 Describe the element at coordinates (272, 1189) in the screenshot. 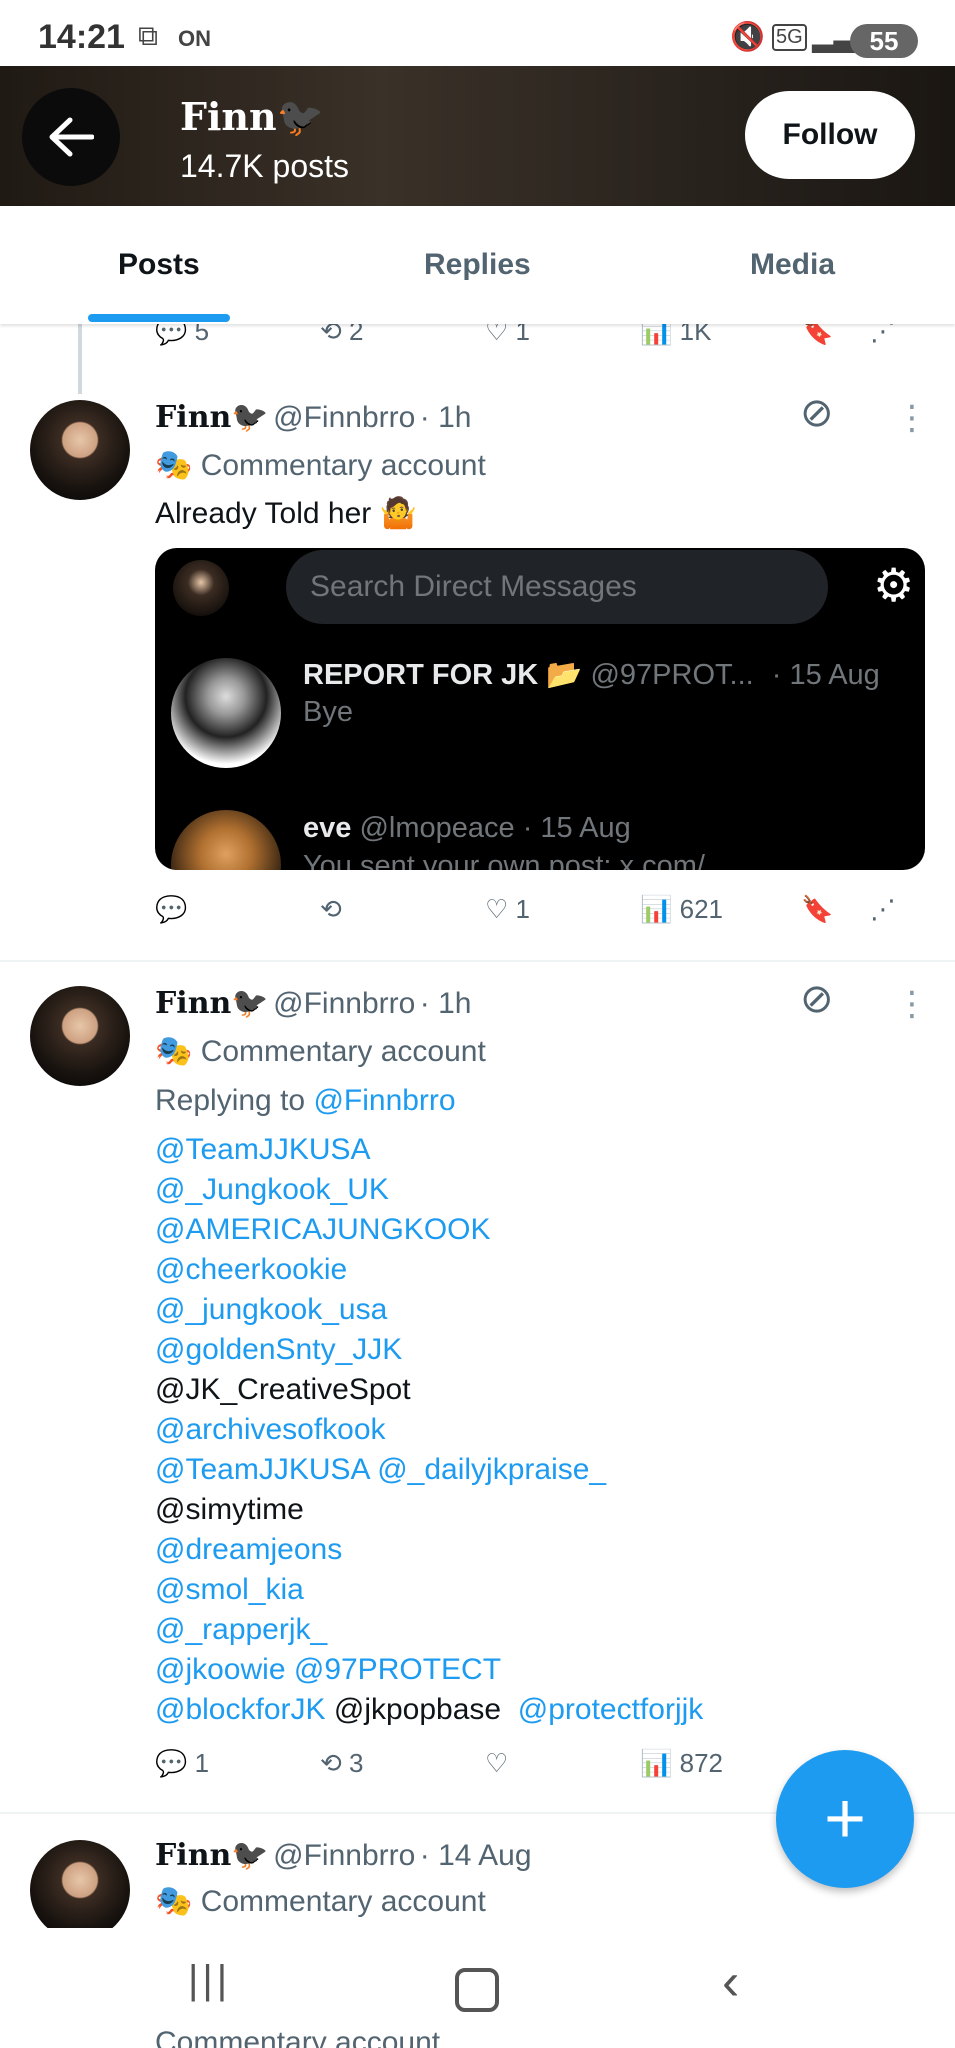

I see `mention-link: @_Jungkook_UK` at that location.